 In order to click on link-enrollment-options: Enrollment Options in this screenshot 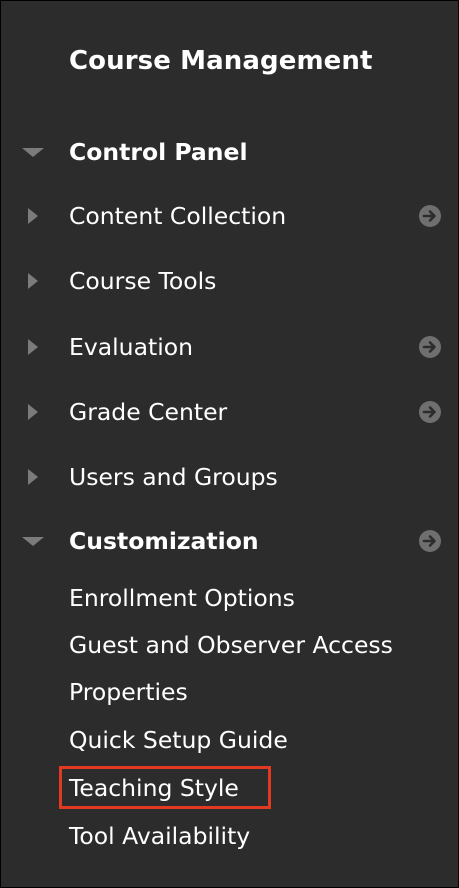, I will do `click(182, 598)`.